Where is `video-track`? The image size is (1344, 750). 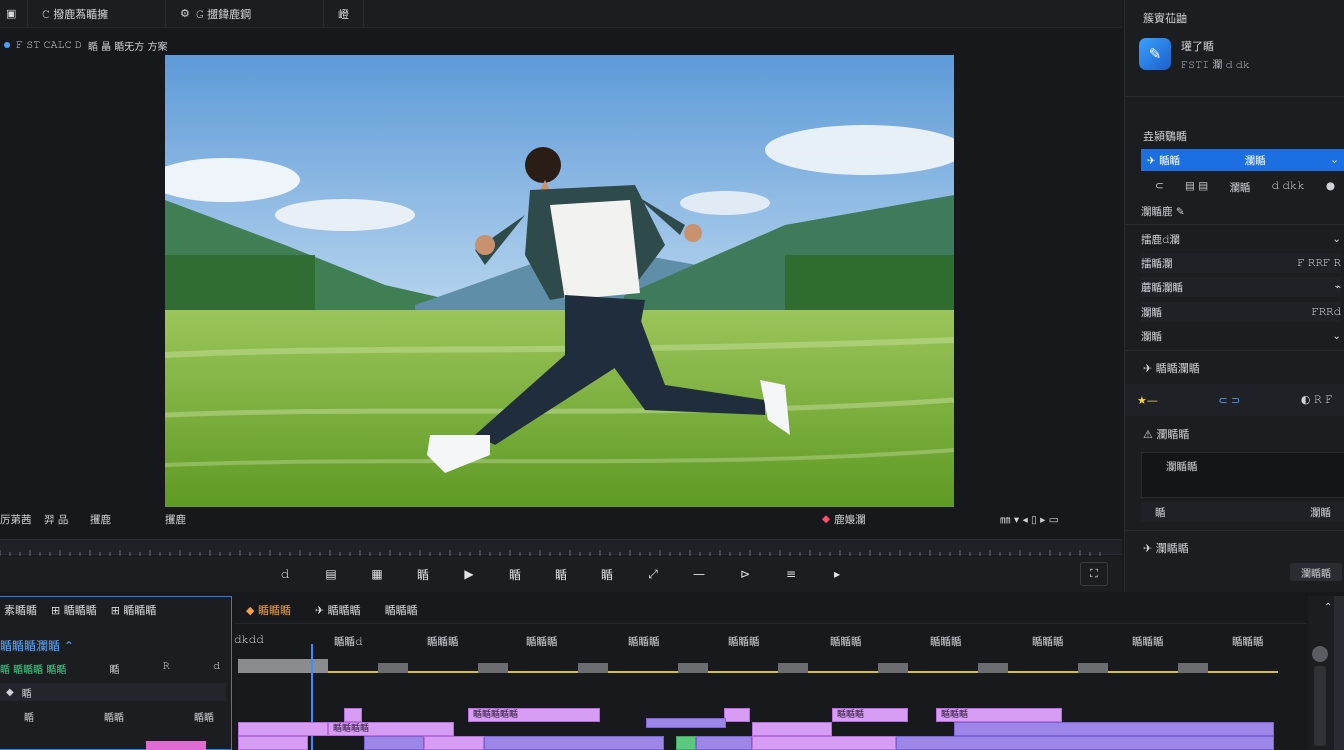
video-track is located at coordinates (758, 666).